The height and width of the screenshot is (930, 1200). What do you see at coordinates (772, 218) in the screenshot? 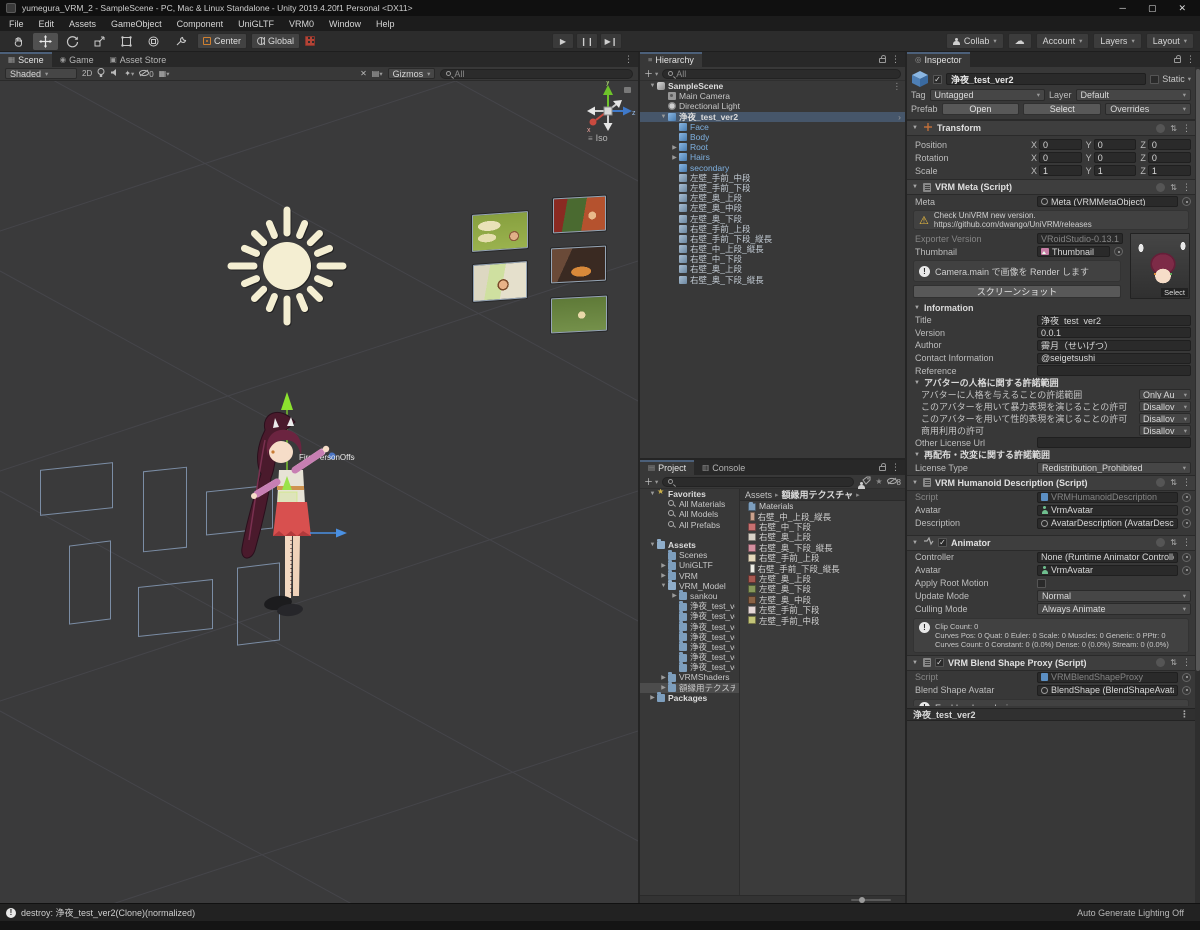
I see `hierarchy-item: 左壁_奥_下段` at bounding box center [772, 218].